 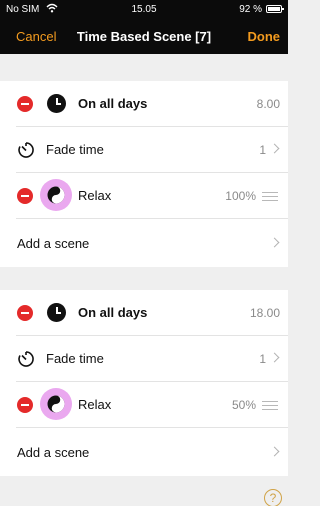 I want to click on schedule-time: 8.00, so click(x=268, y=104).